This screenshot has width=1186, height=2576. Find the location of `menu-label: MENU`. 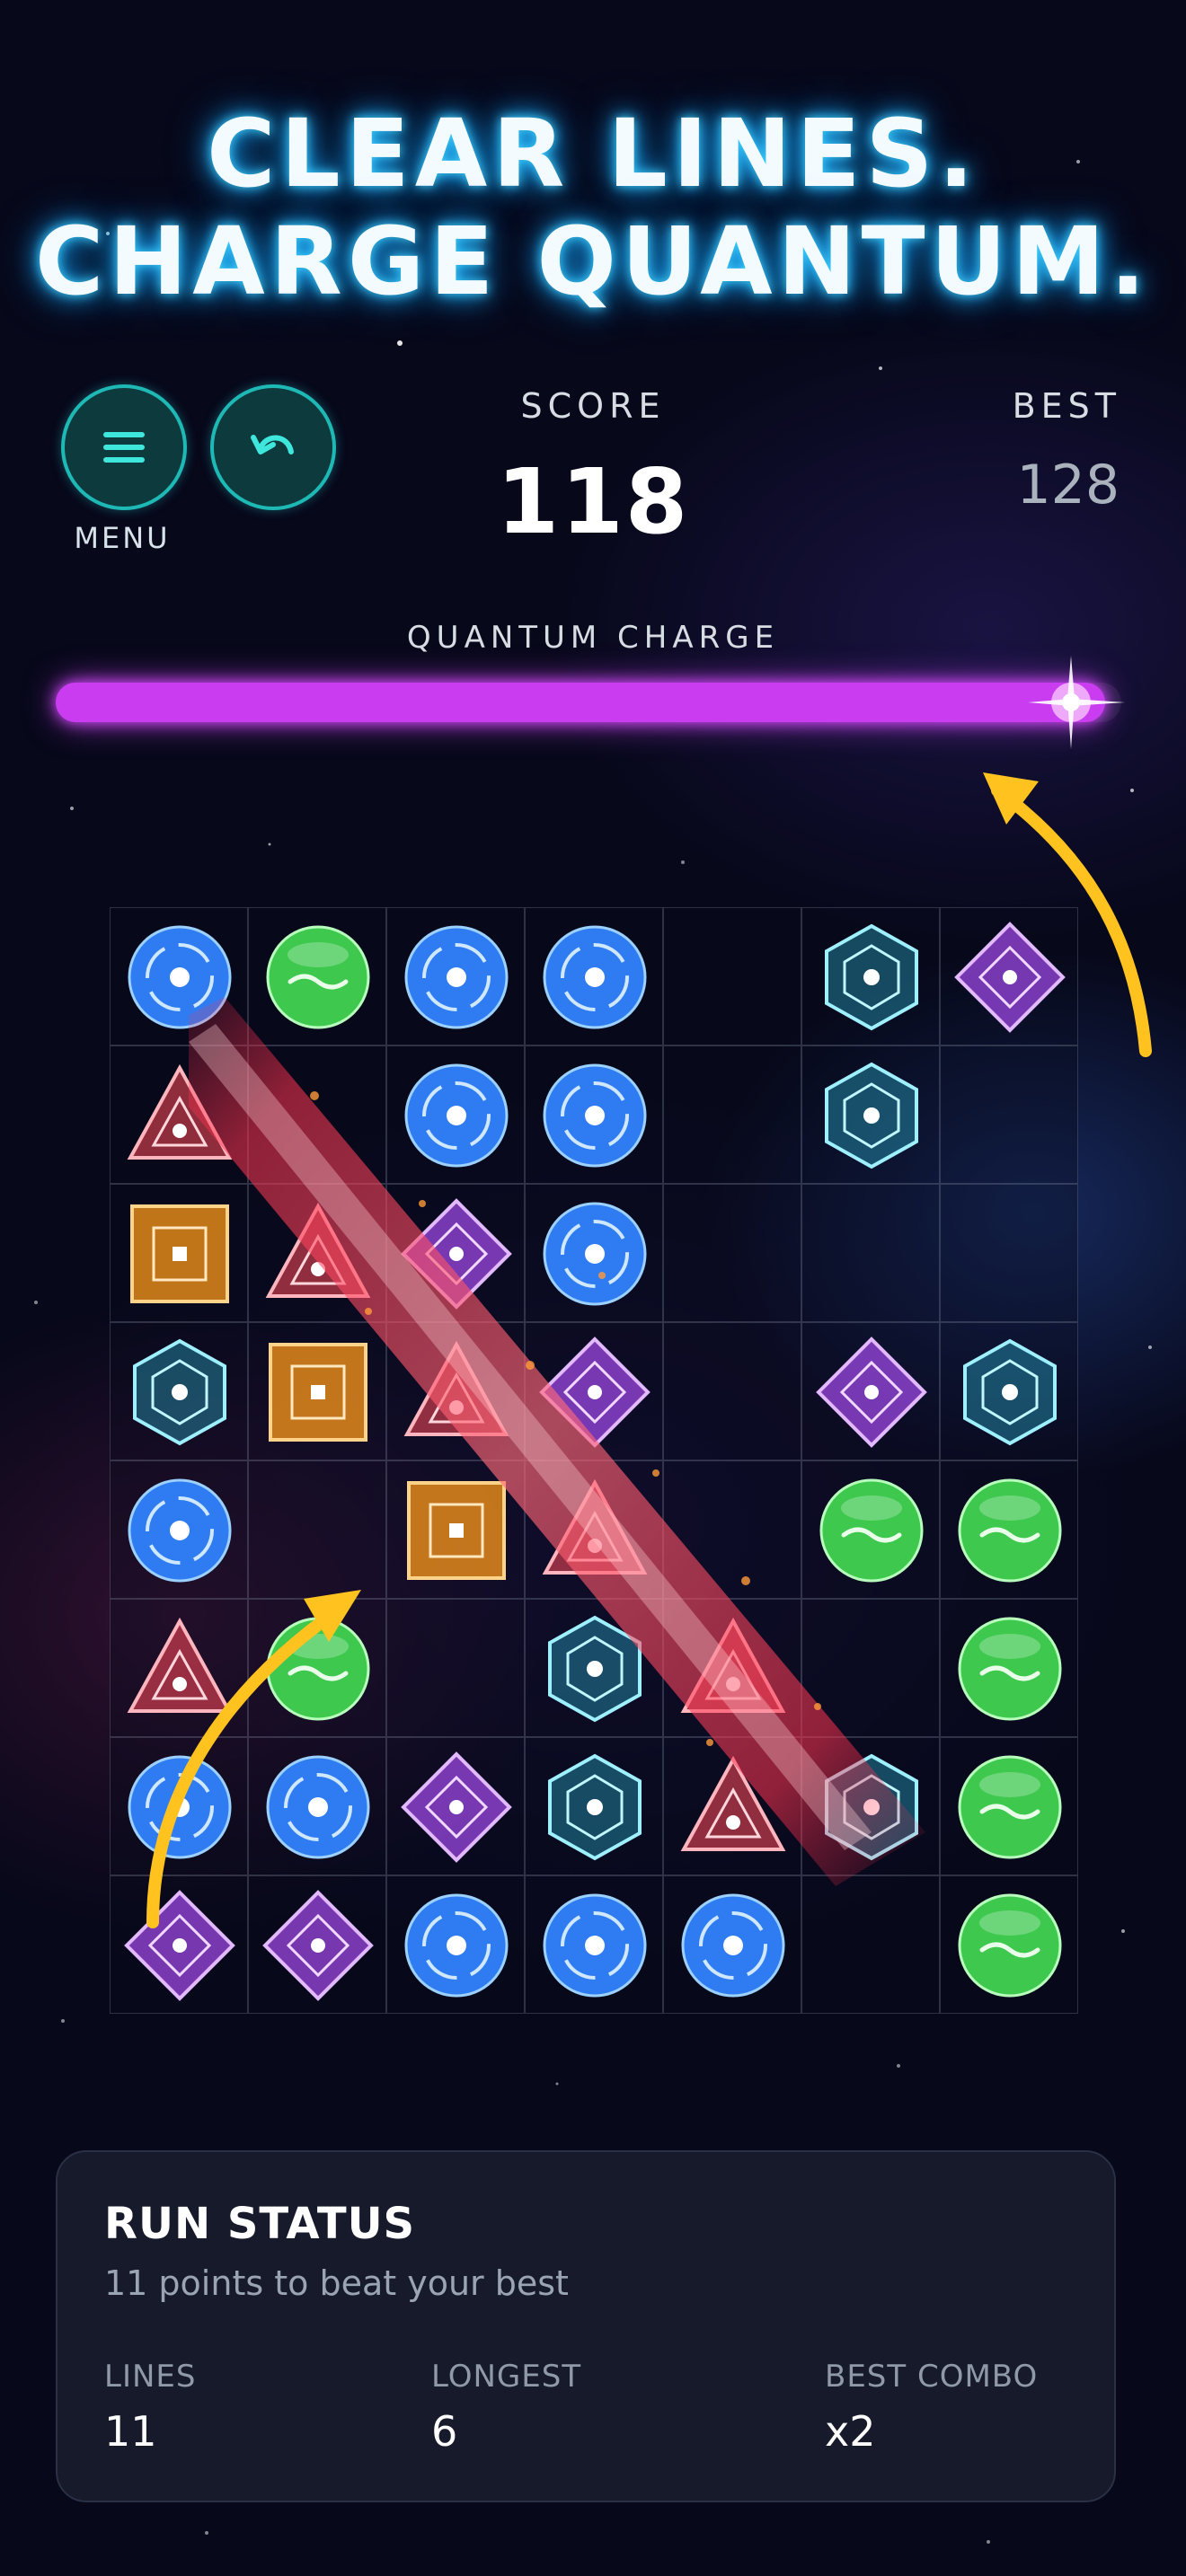

menu-label: MENU is located at coordinates (122, 538).